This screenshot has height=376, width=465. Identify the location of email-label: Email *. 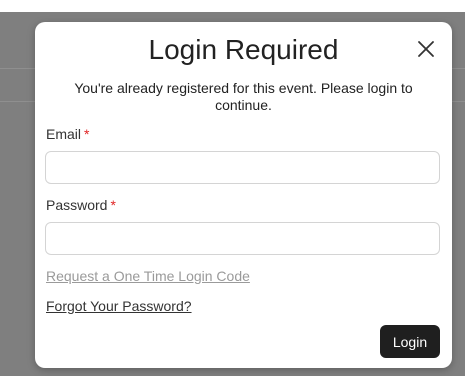
(67, 134).